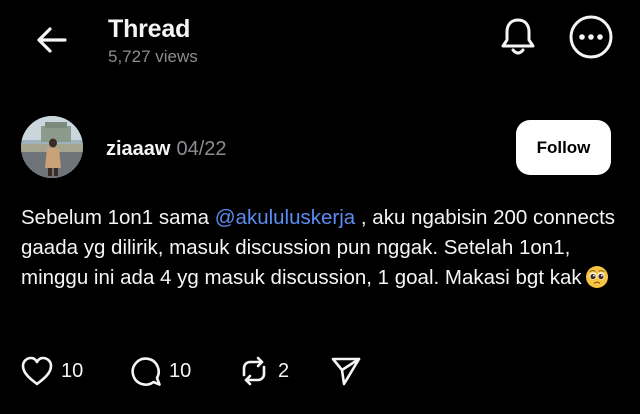 This screenshot has width=640, height=414. I want to click on reply-count: 10, so click(180, 370).